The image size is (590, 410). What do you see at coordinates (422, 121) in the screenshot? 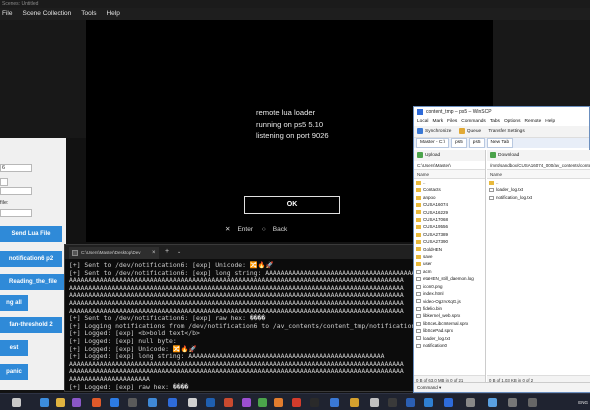
I see `winscp-menu-item: Local` at bounding box center [422, 121].